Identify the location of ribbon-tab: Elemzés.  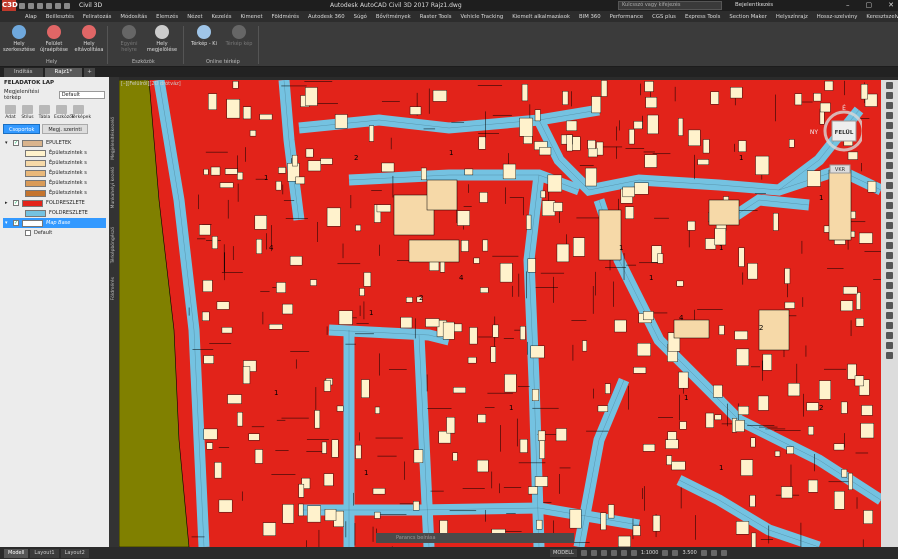
(167, 17).